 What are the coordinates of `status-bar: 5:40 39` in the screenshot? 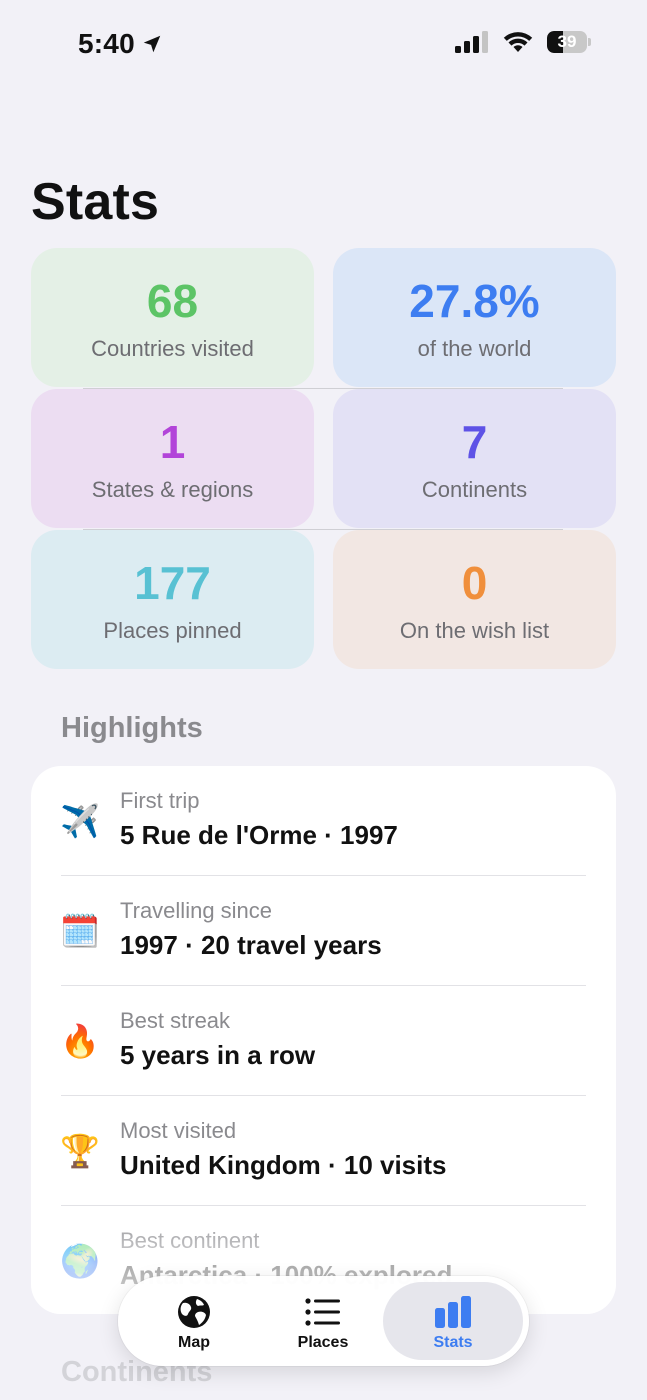 It's located at (323, 45).